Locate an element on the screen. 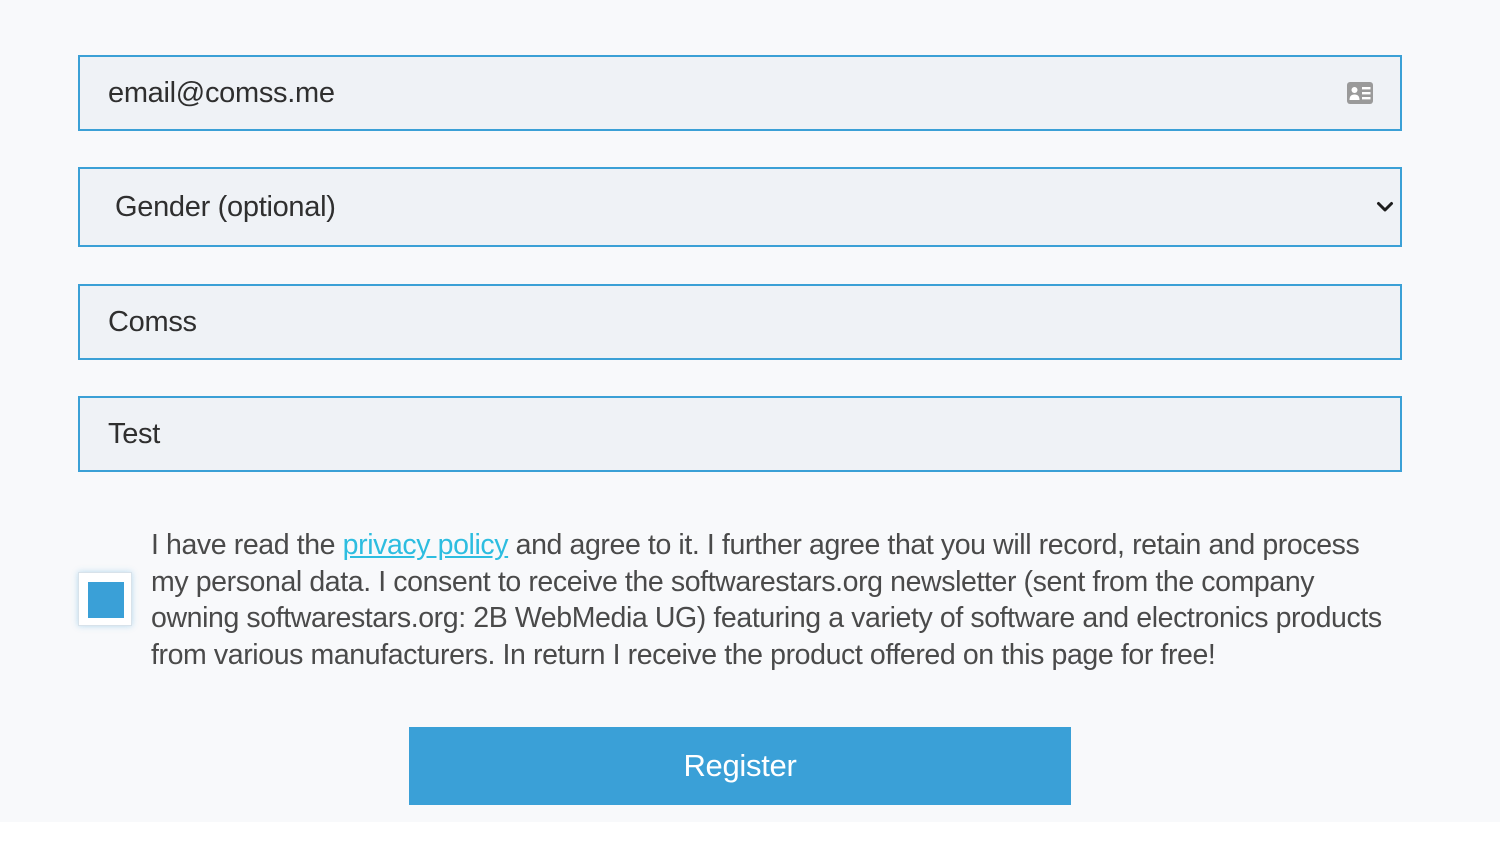 The image size is (1500, 854). last-name-input is located at coordinates (740, 434).